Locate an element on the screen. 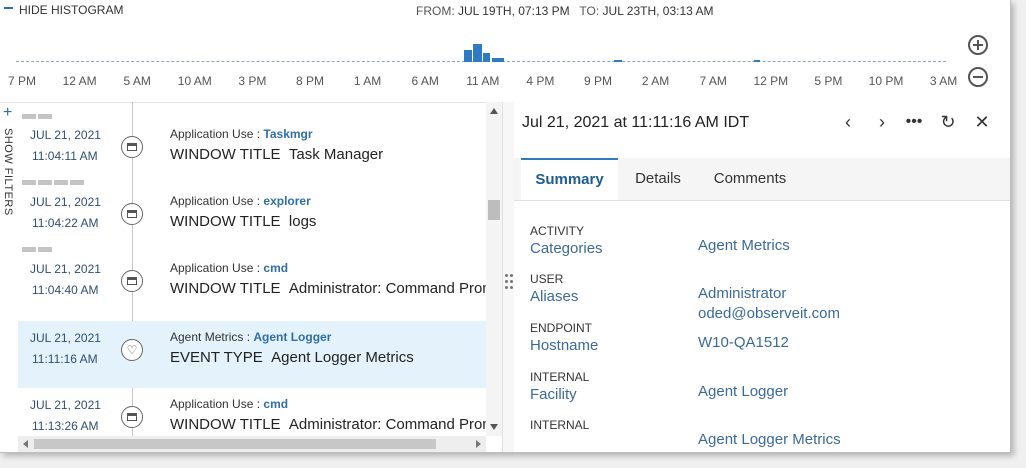 The width and height of the screenshot is (1026, 468). summary-field-label: INTERNAL Facility is located at coordinates (559, 386).